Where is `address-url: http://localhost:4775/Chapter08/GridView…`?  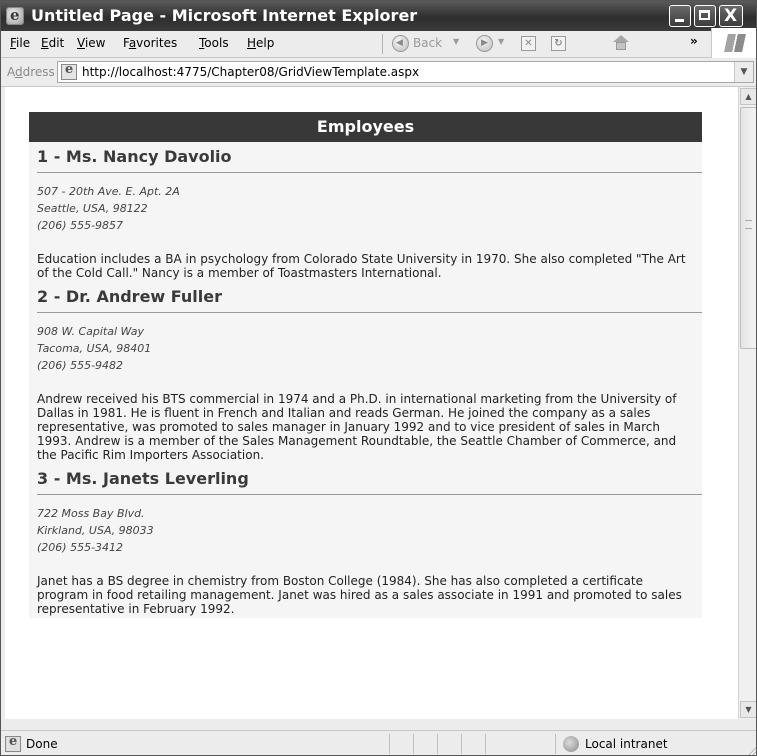
address-url: http://localhost:4775/Chapter08/GridView… is located at coordinates (250, 72).